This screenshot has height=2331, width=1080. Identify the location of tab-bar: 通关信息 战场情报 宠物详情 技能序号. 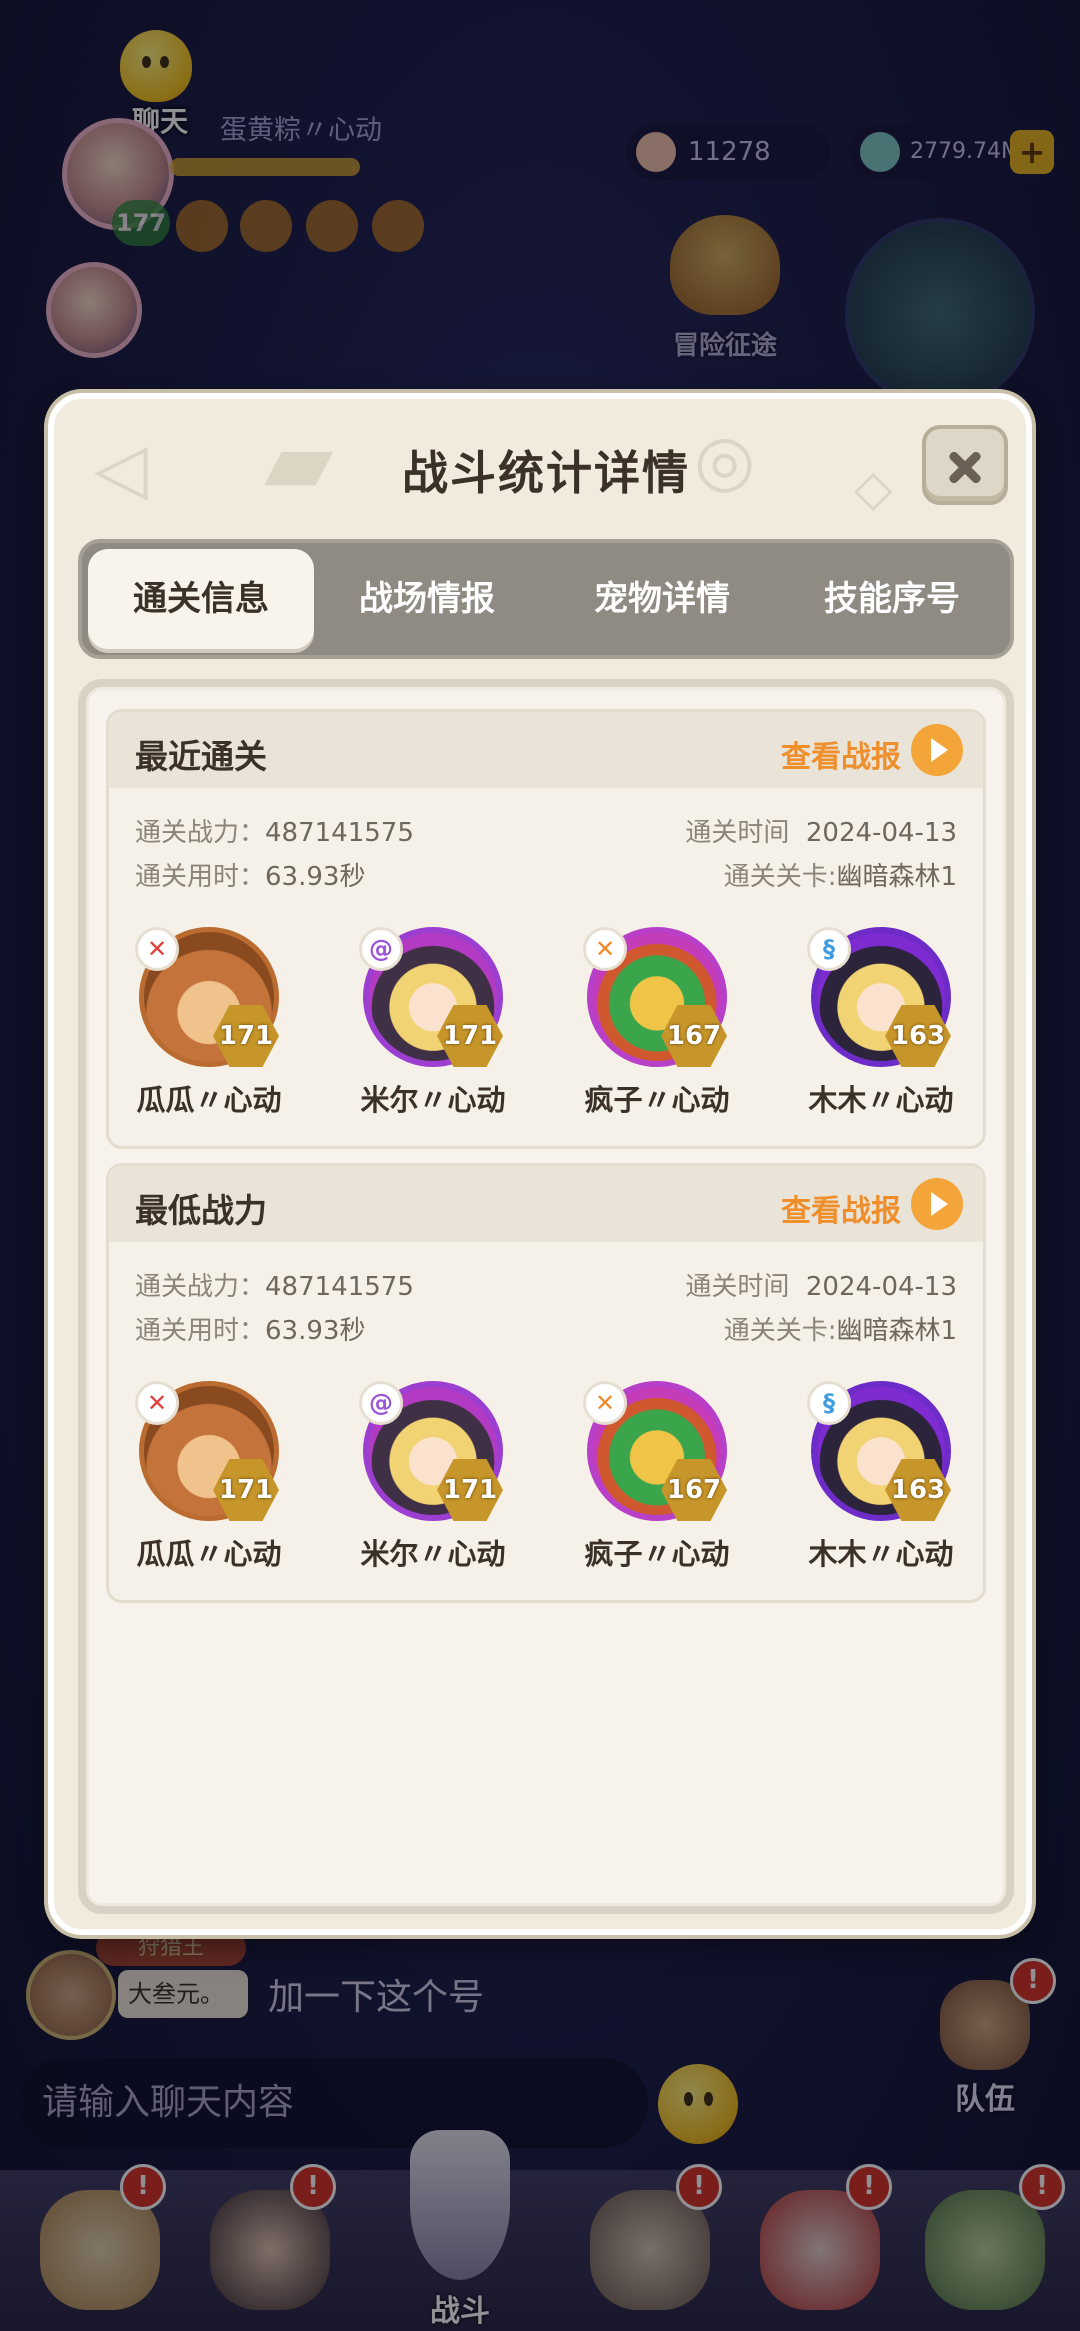
(546, 599).